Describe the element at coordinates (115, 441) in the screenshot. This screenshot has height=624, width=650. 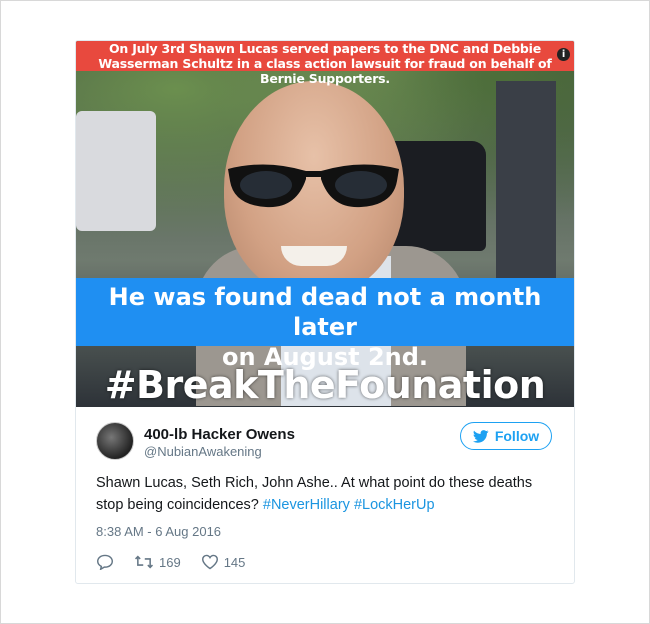
I see `avatar` at that location.